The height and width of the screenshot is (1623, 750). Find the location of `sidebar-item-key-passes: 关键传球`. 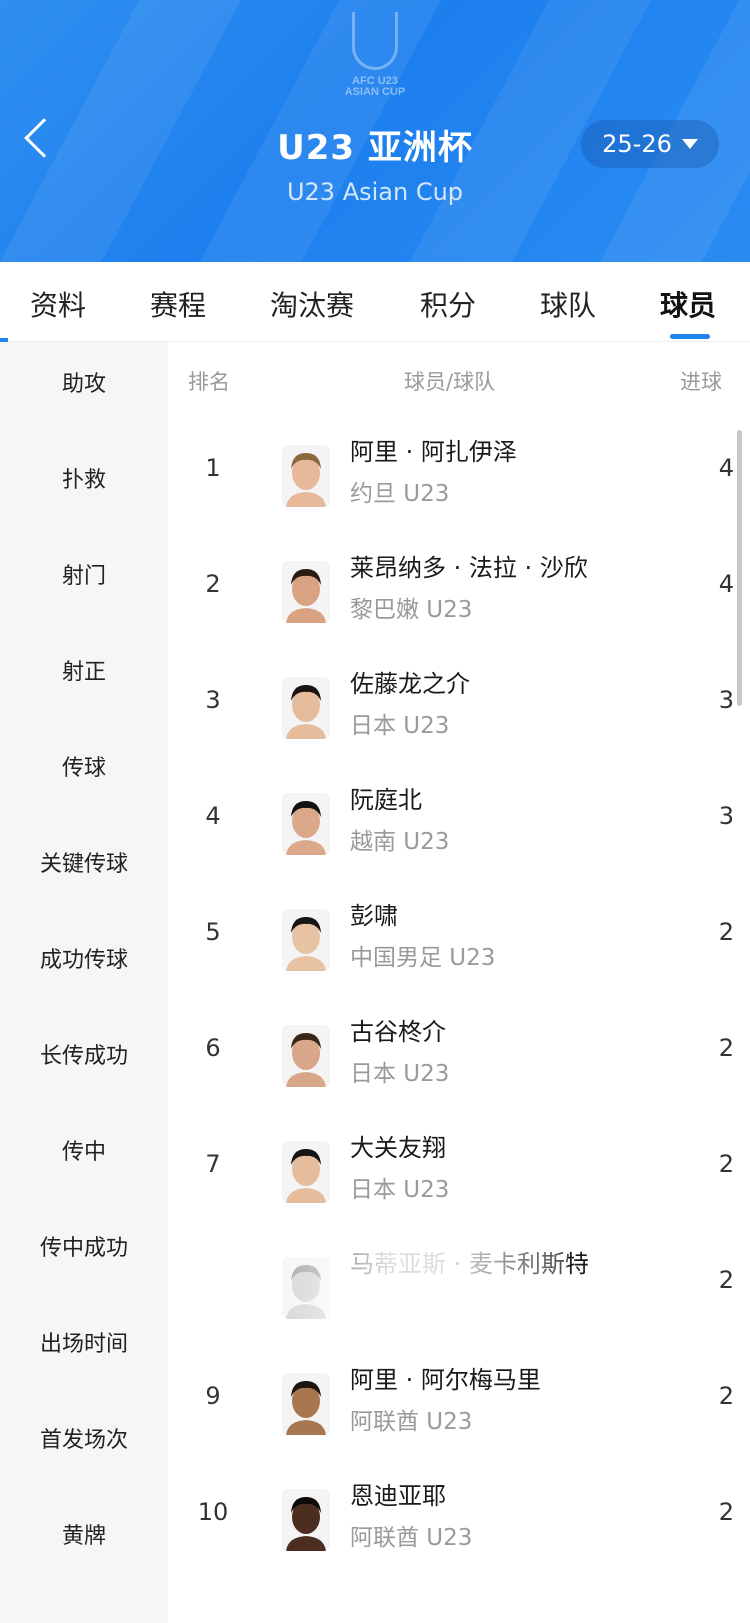

sidebar-item-key-passes: 关键传球 is located at coordinates (84, 862).